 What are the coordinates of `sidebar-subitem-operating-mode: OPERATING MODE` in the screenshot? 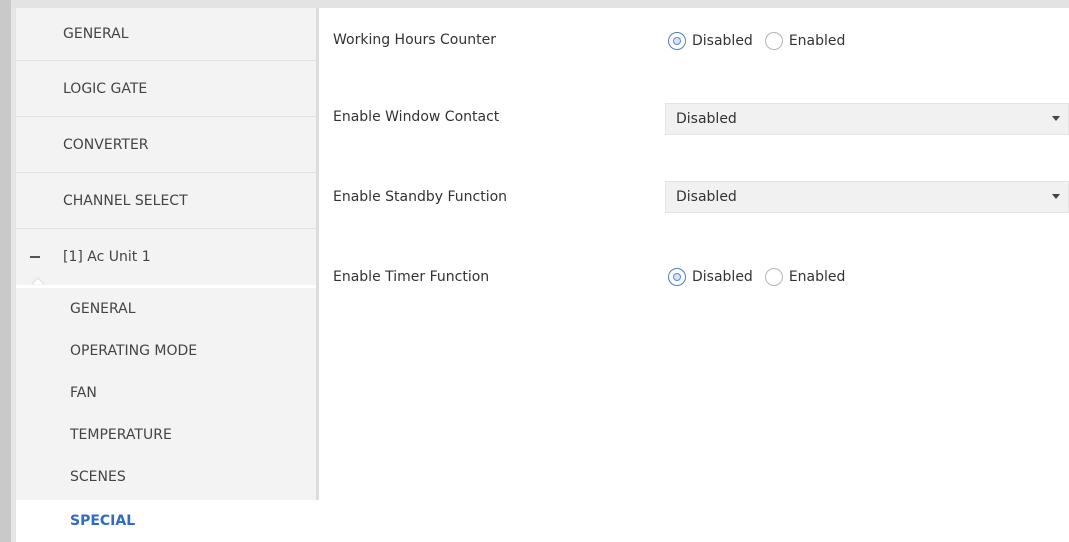 It's located at (166, 351).